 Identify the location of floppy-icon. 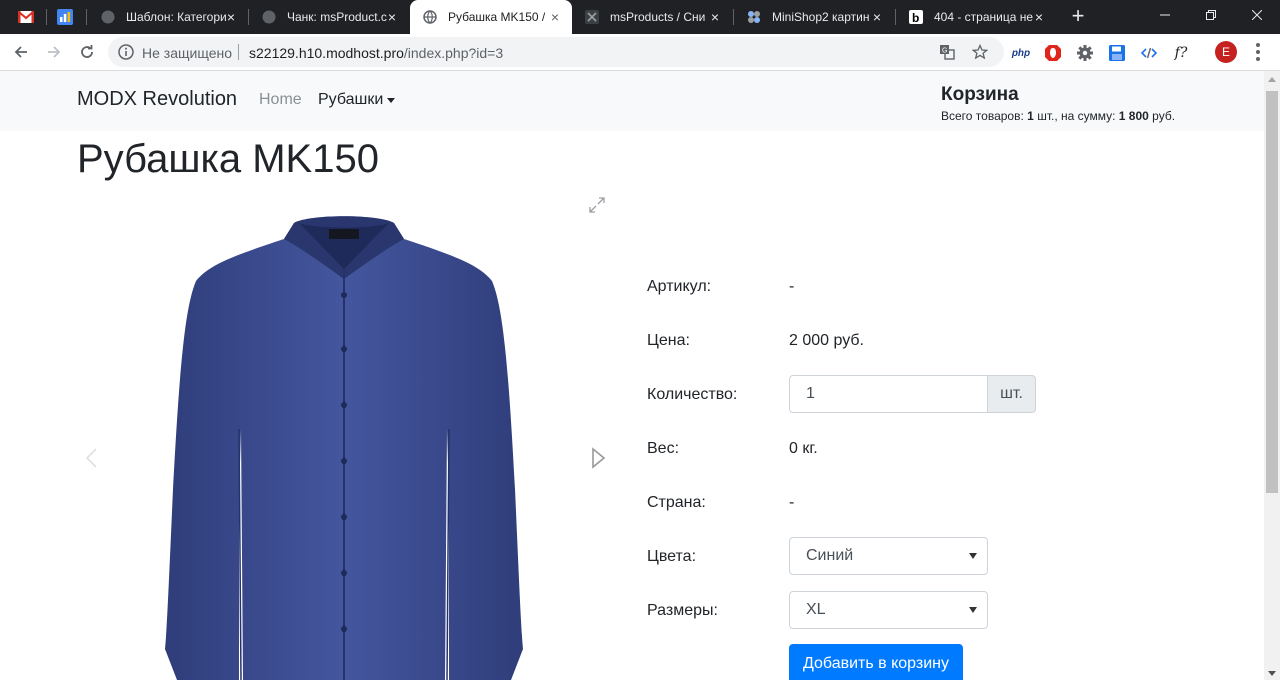
(1117, 53).